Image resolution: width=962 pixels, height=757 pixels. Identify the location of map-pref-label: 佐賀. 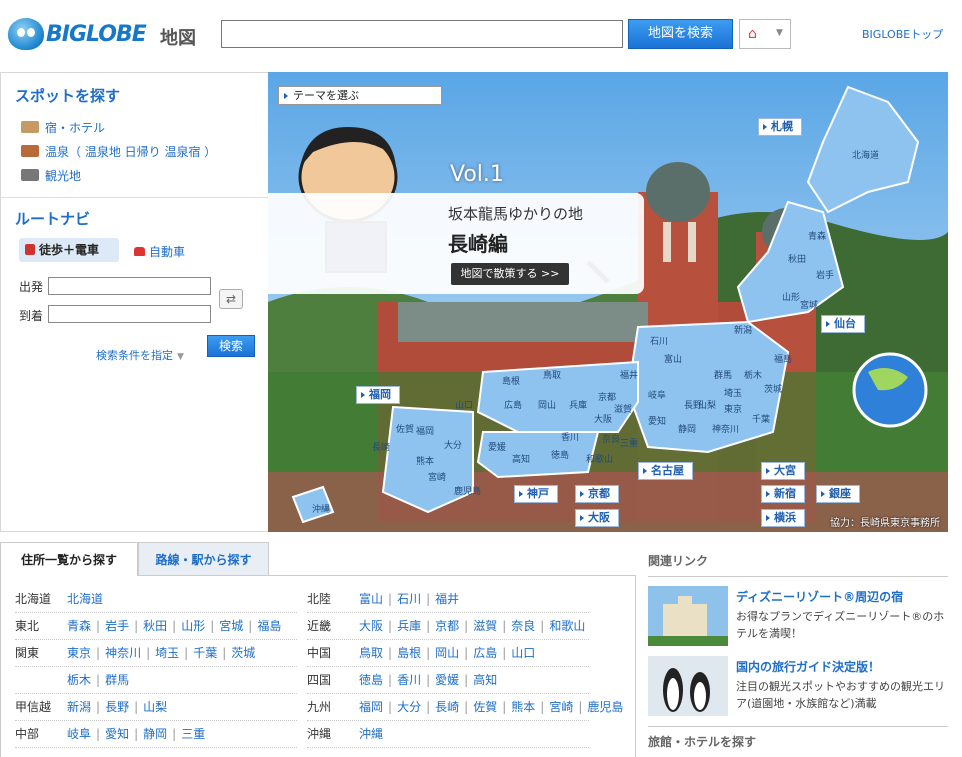
(405, 428).